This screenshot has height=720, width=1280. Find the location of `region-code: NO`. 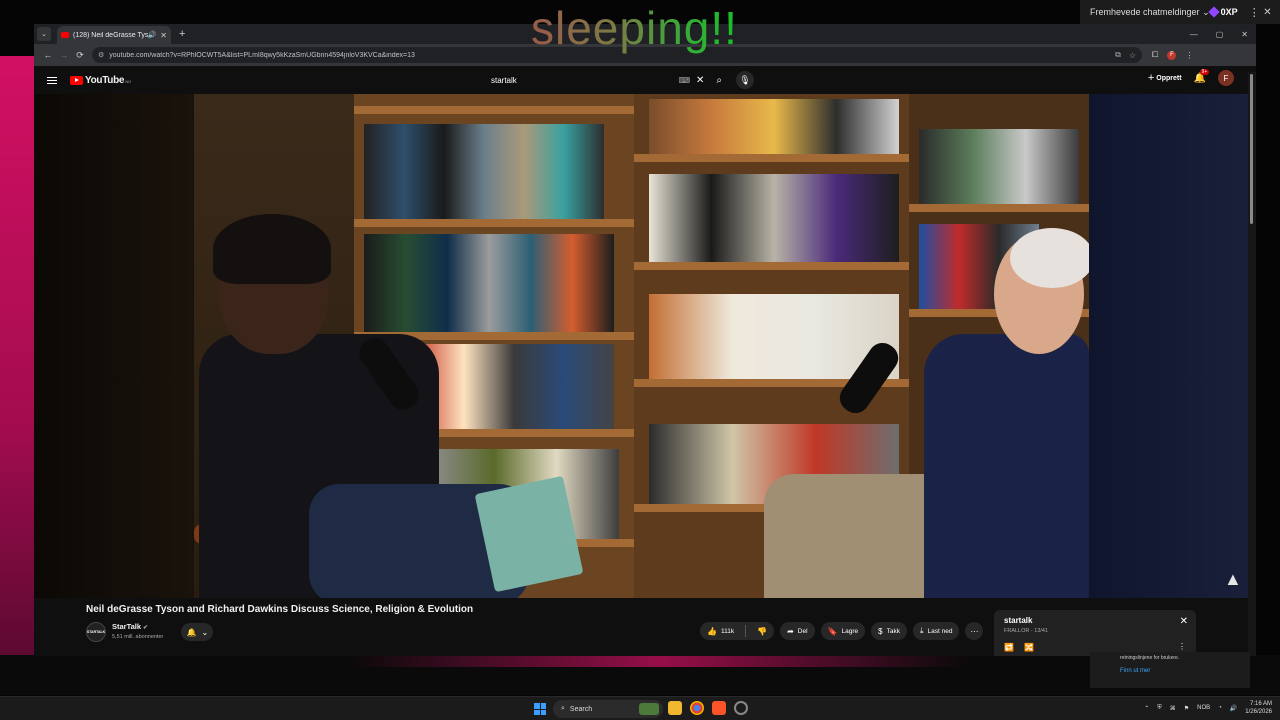

region-code: NO is located at coordinates (128, 81).